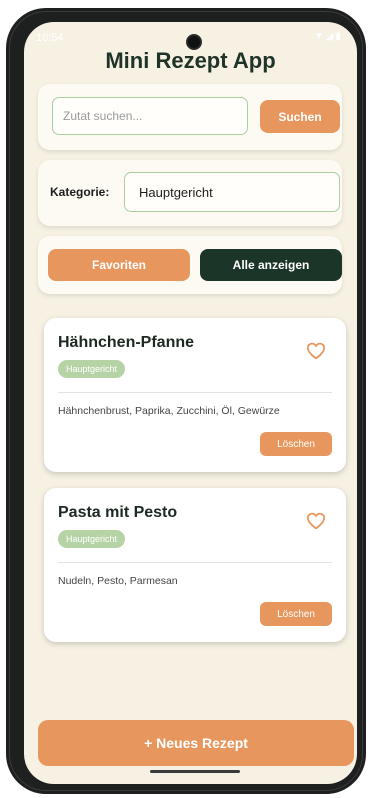 Image resolution: width=371 pixels, height=798 pixels. What do you see at coordinates (195, 771) in the screenshot?
I see `home-indicator` at bounding box center [195, 771].